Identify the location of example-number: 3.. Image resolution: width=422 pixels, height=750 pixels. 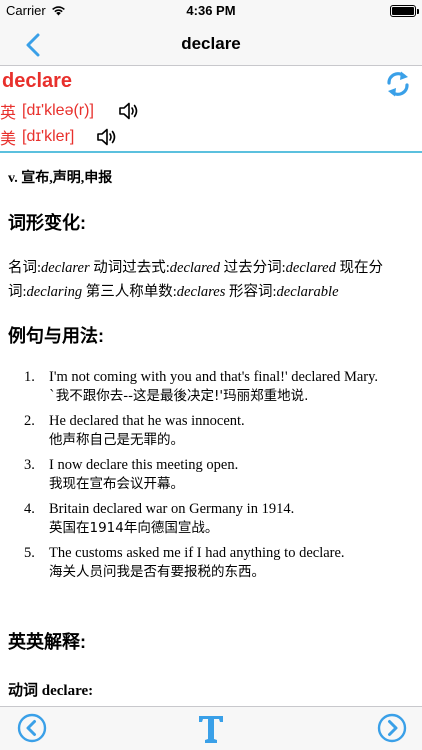
(29, 465).